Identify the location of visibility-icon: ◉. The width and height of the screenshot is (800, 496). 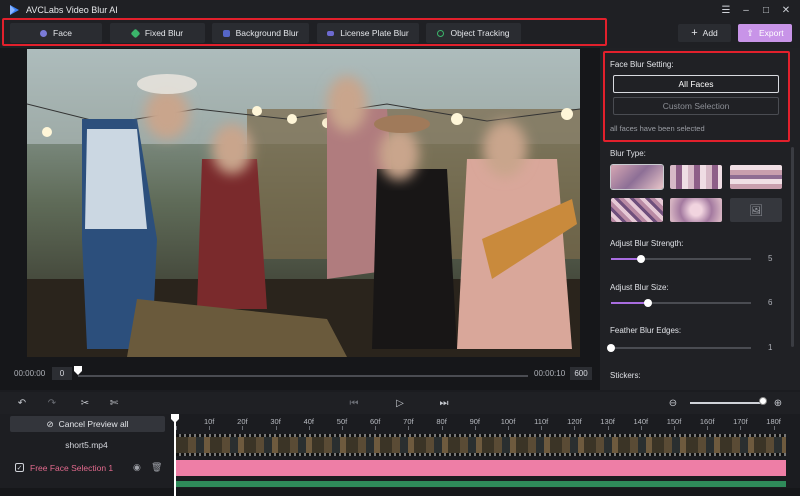
(137, 467).